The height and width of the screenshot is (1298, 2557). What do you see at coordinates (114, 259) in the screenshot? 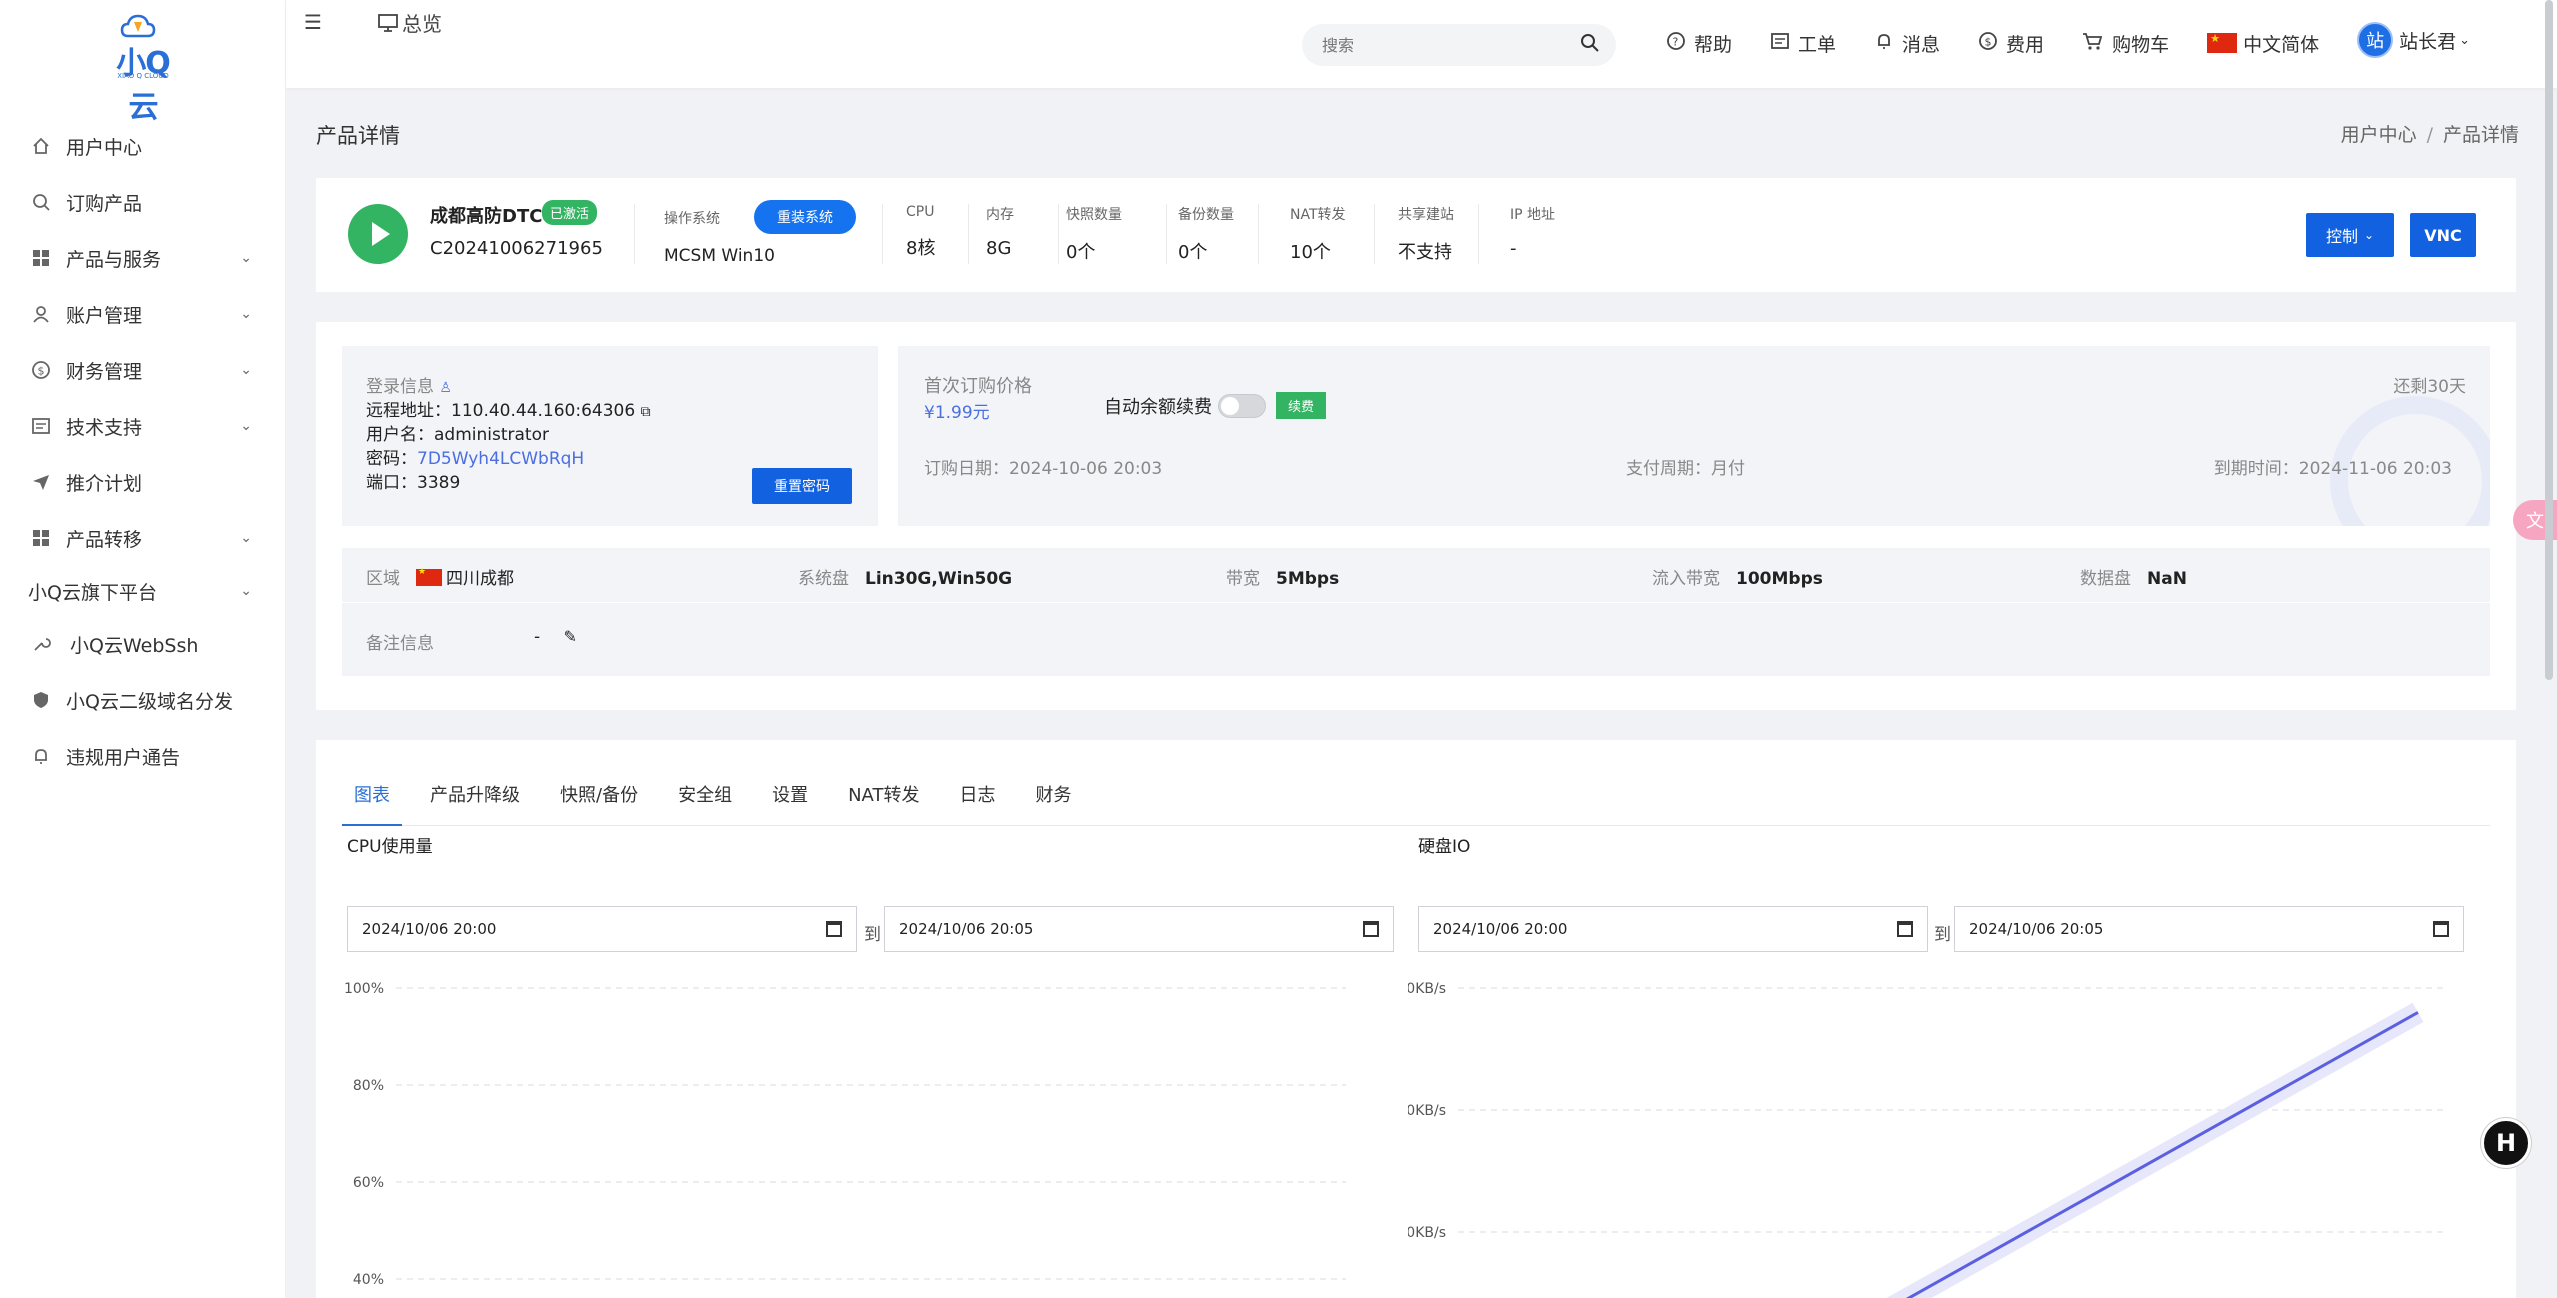
I see `sidebar-item-label: 产品与服务` at bounding box center [114, 259].